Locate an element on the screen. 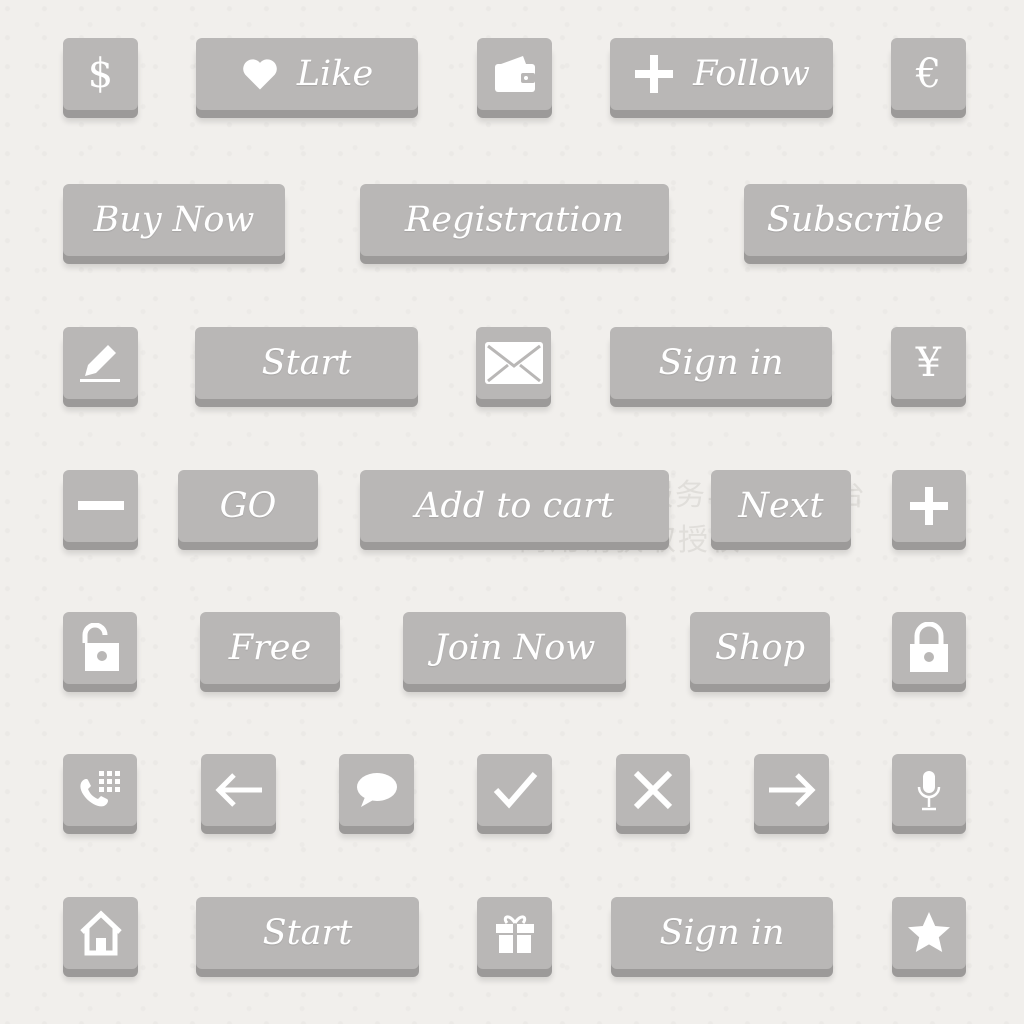  buy-now-button: Buy Now is located at coordinates (174, 220).